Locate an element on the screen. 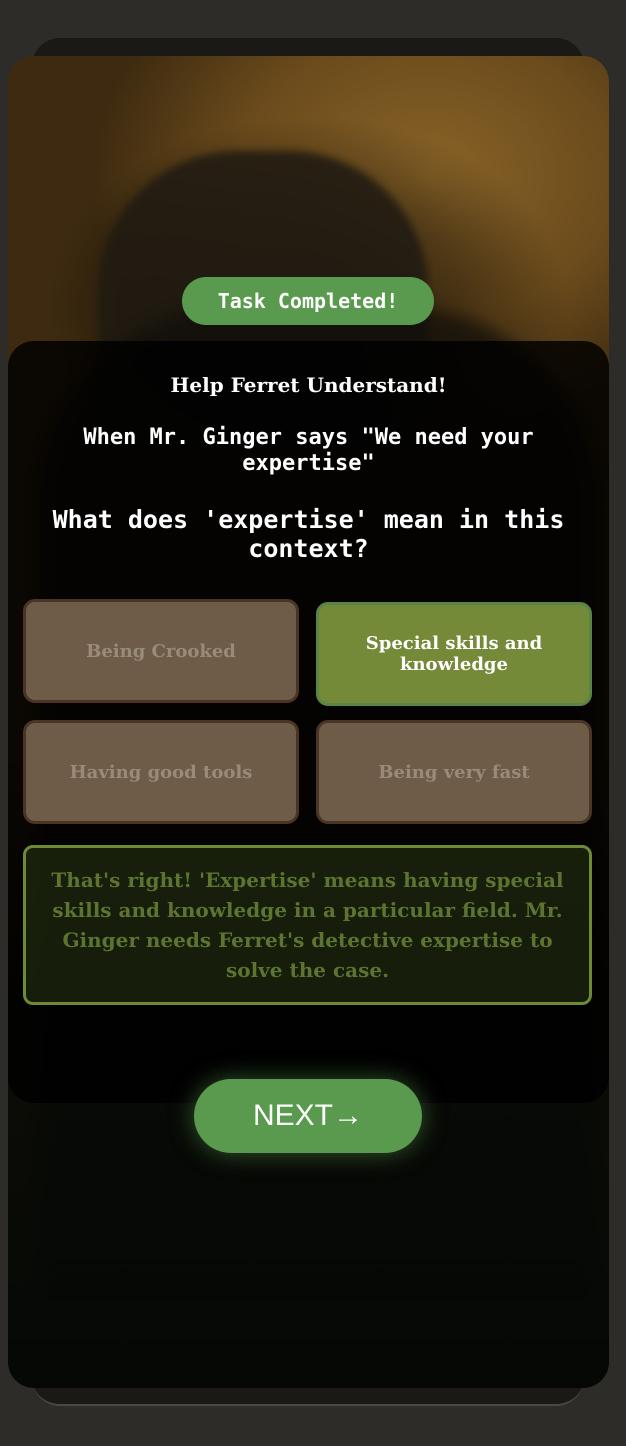 This screenshot has width=626, height=1446. option-good-tools: Having good tools is located at coordinates (161, 772).